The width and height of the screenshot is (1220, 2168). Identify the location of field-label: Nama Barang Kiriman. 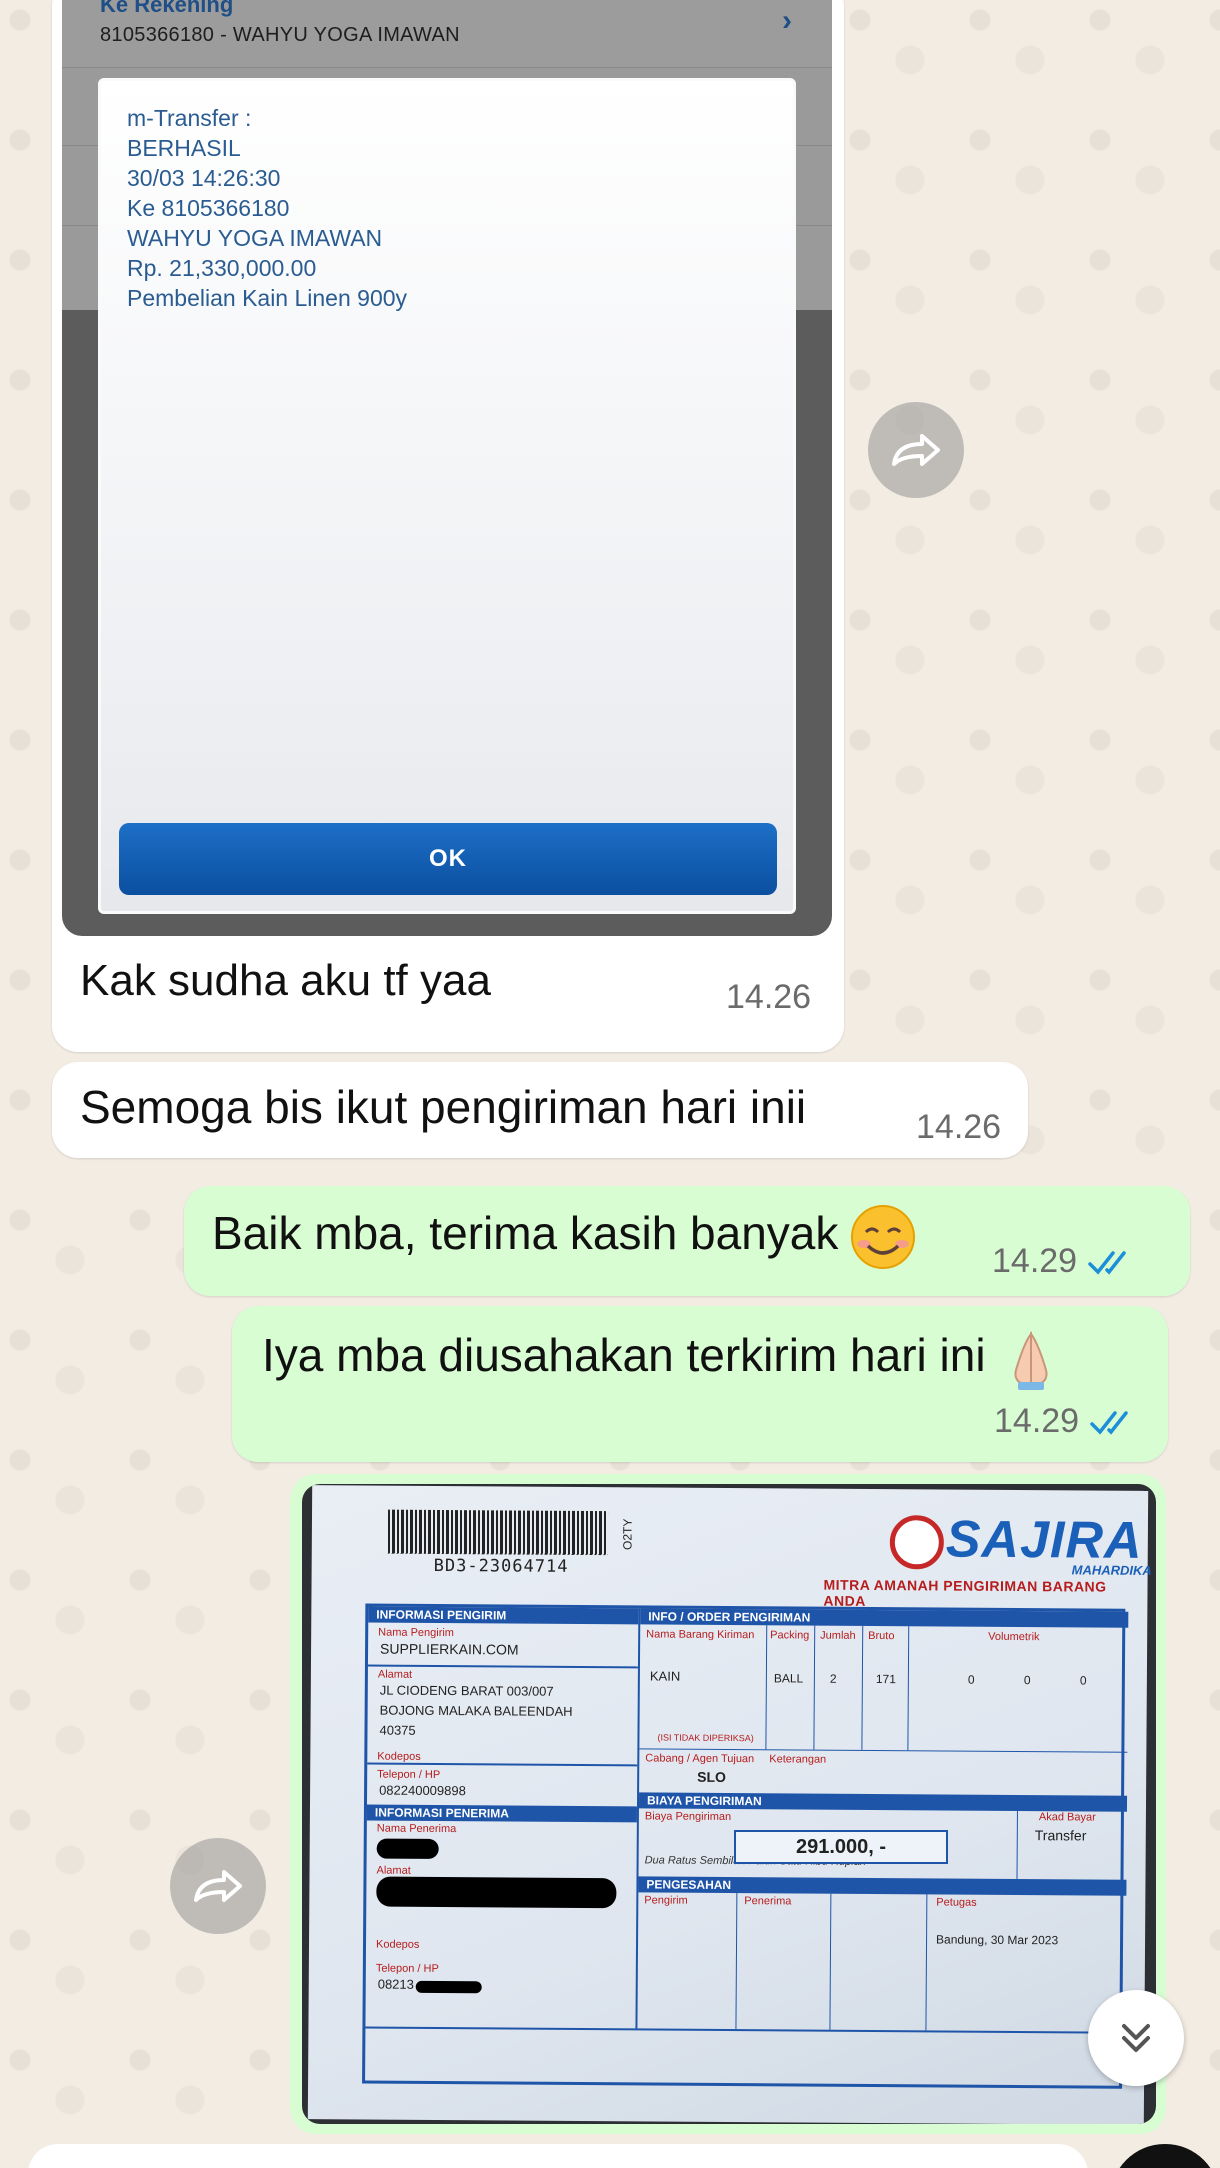
(700, 1635).